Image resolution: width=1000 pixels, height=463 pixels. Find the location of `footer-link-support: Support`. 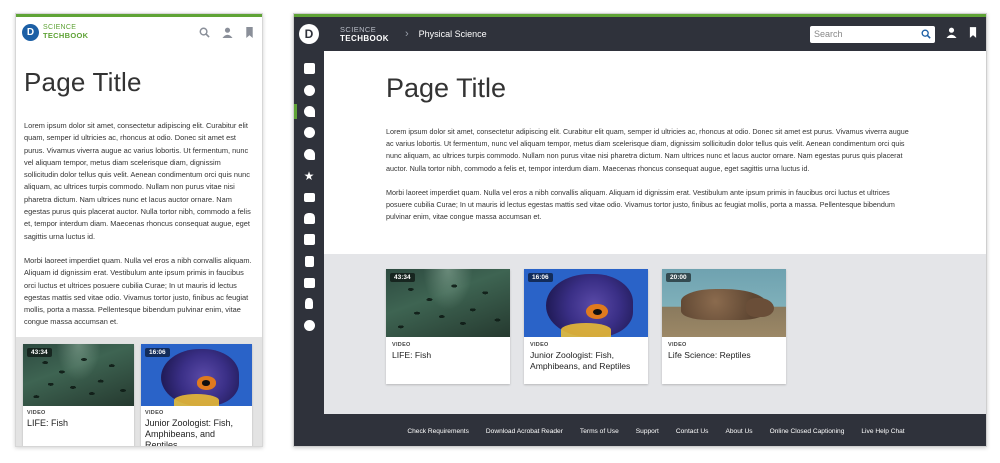

footer-link-support: Support is located at coordinates (647, 431).